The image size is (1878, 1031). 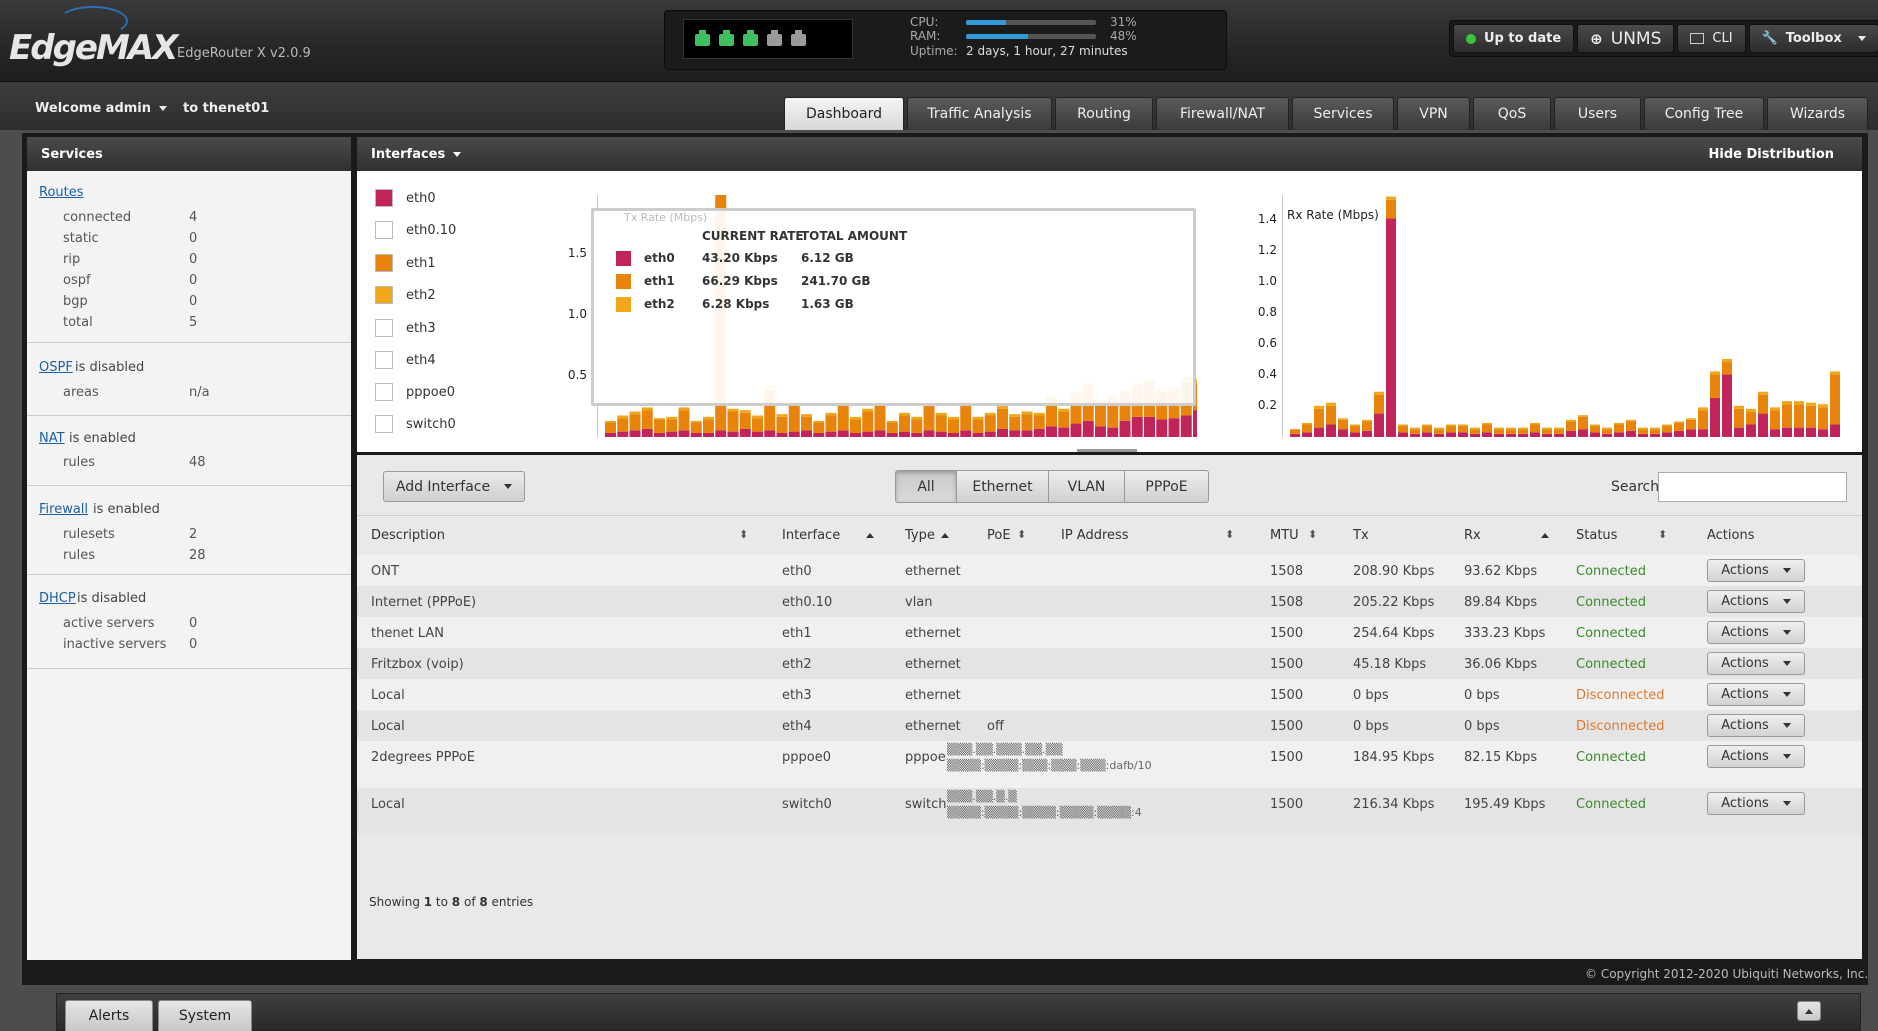 What do you see at coordinates (61, 192) in the screenshot?
I see `routes-link: Routes` at bounding box center [61, 192].